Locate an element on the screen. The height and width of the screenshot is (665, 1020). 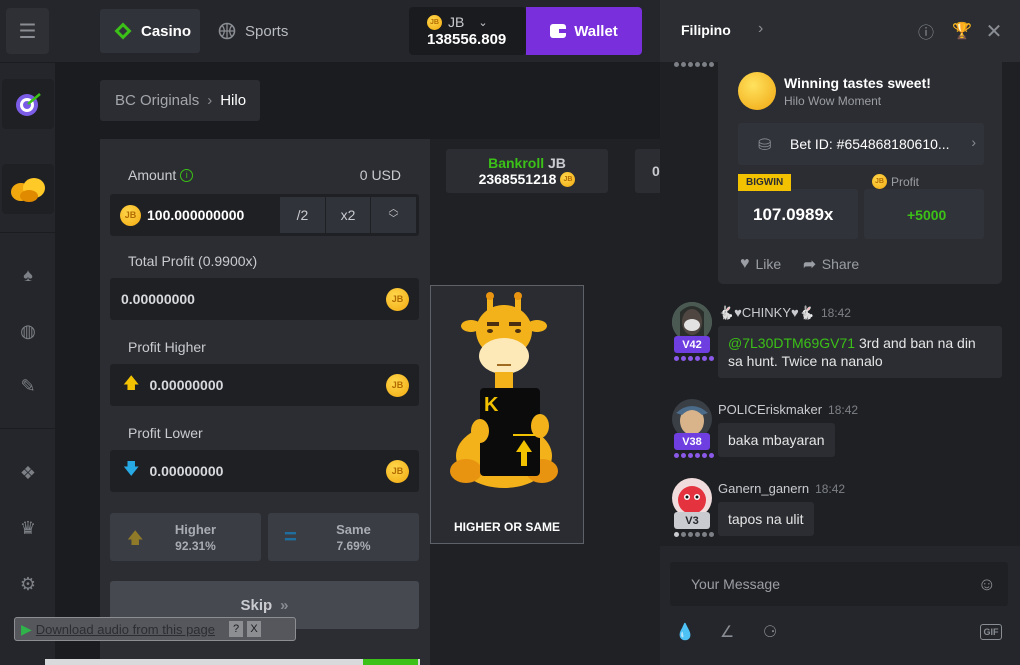
coin-drop-icon: ⚆ is located at coordinates (770, 632).